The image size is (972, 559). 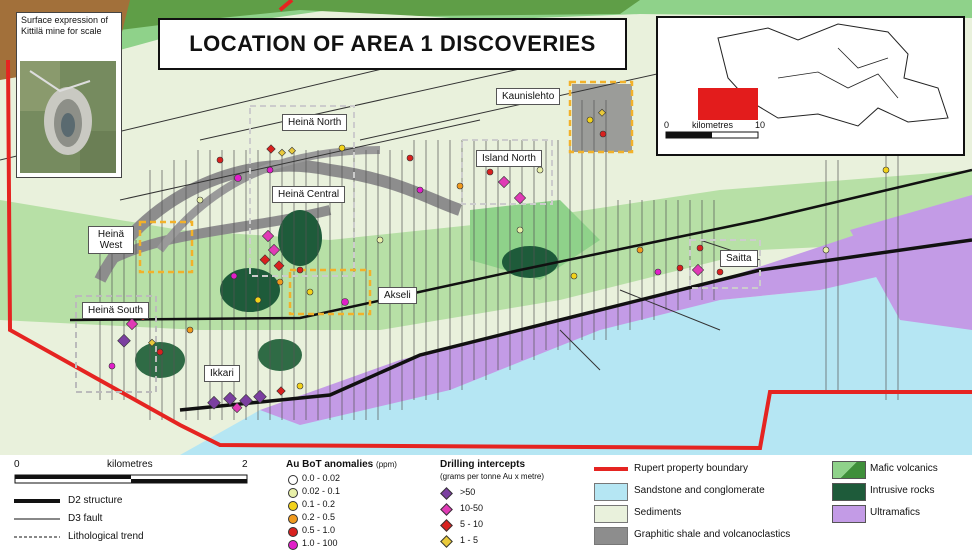 I want to click on label-kaunislehto: Kaunislehto, so click(x=528, y=96).